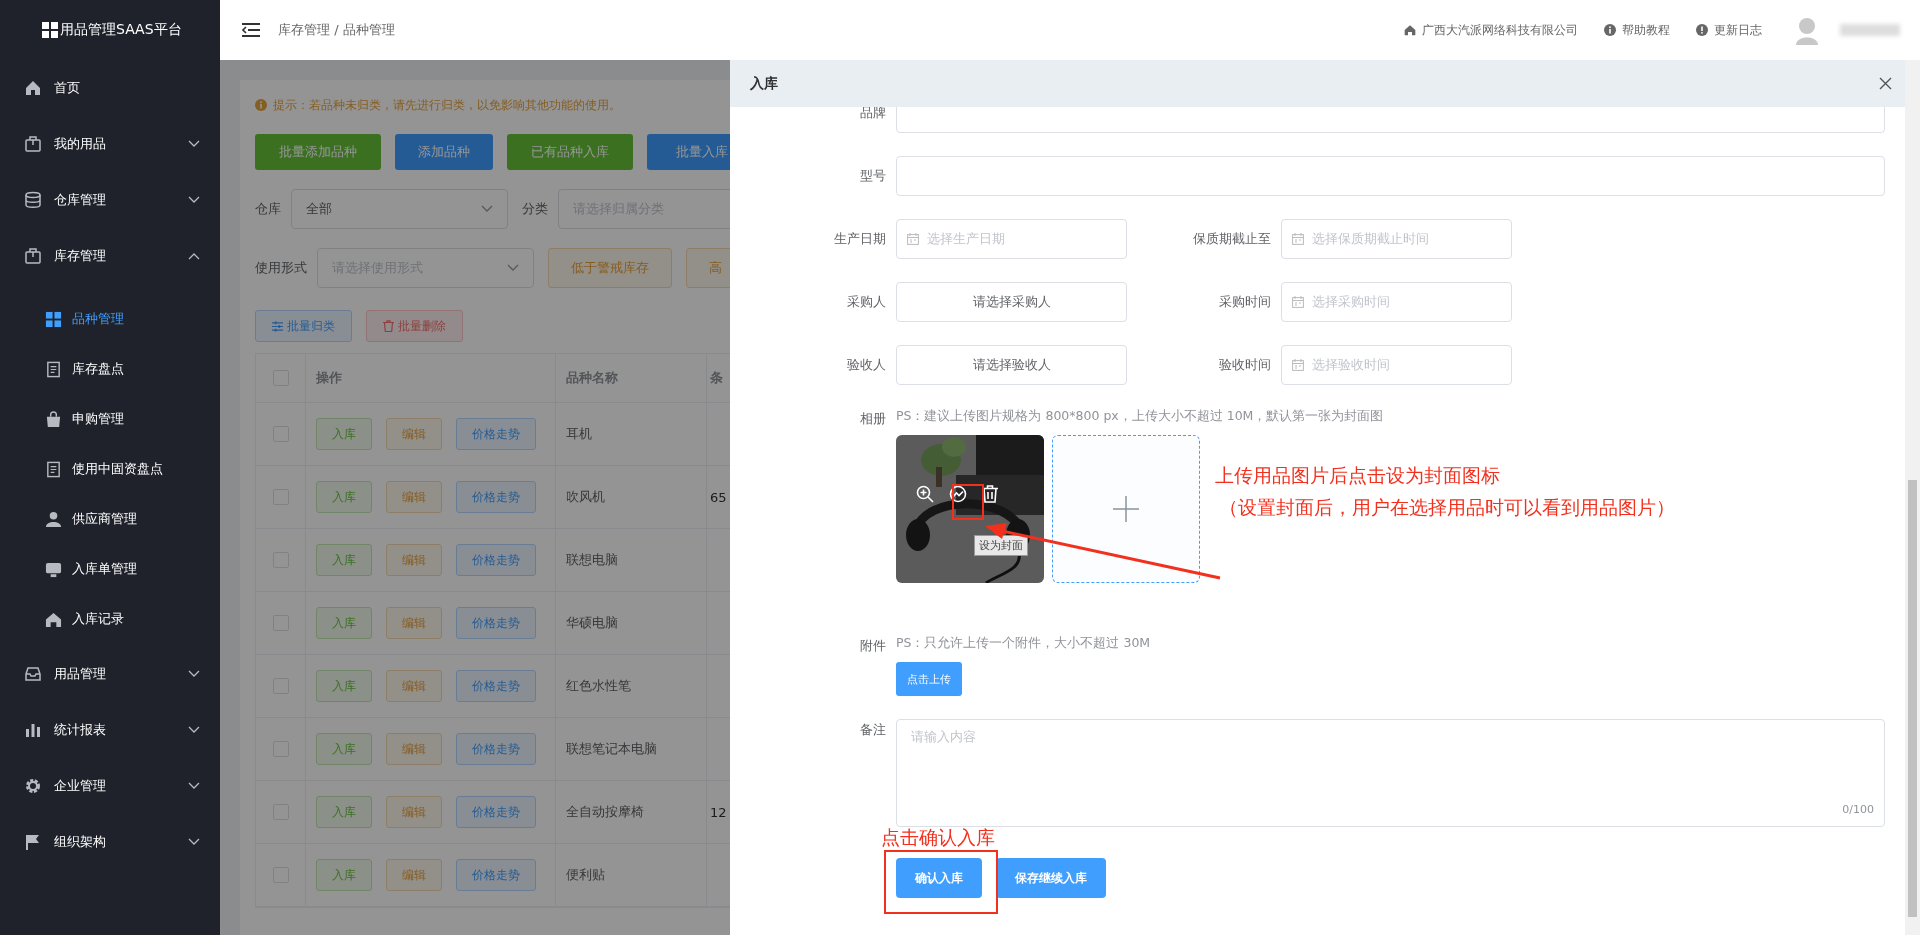  Describe the element at coordinates (929, 679) in the screenshot. I see `upload-button: 点击上传` at that location.